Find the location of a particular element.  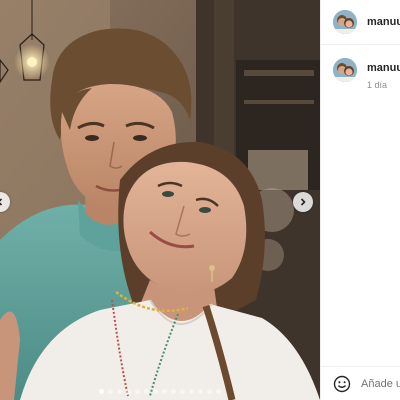

add-comment-bar is located at coordinates (360, 383).